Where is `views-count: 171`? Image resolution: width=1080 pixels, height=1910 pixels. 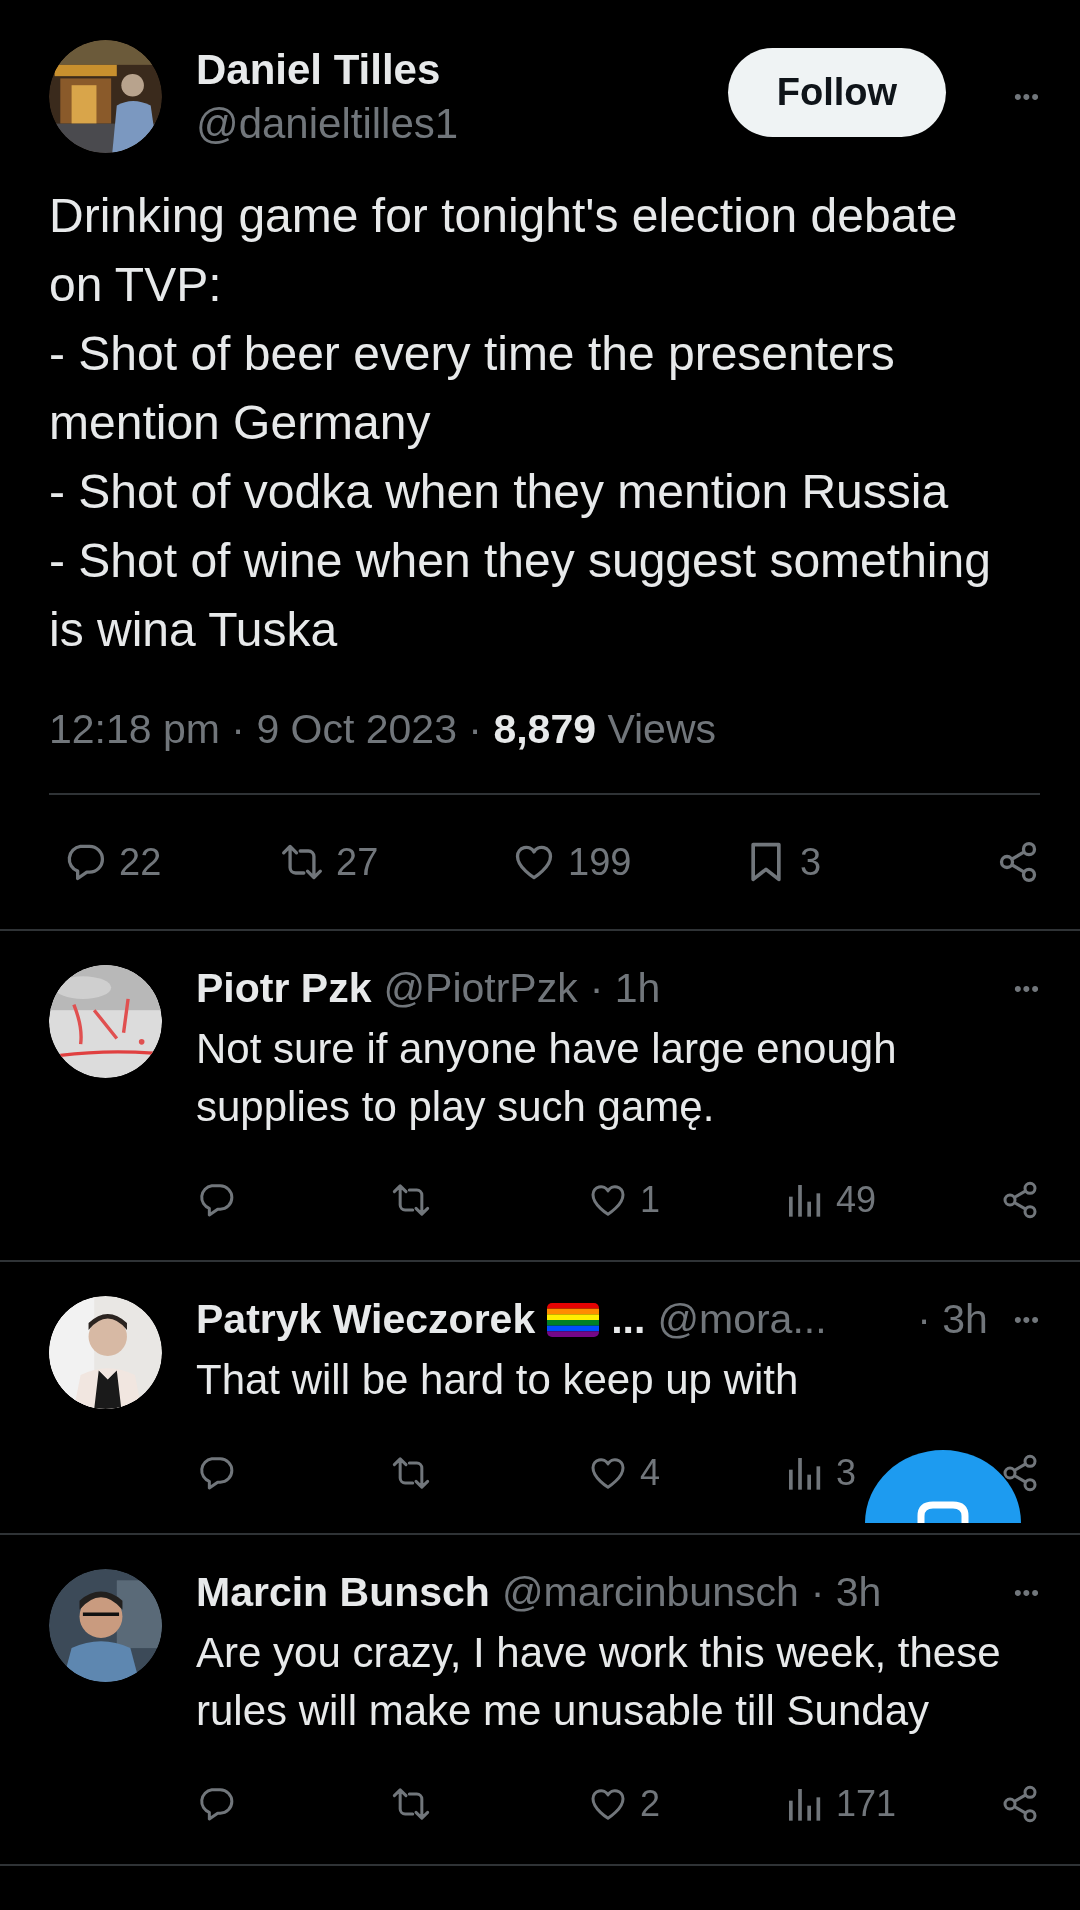 views-count: 171 is located at coordinates (866, 1804).